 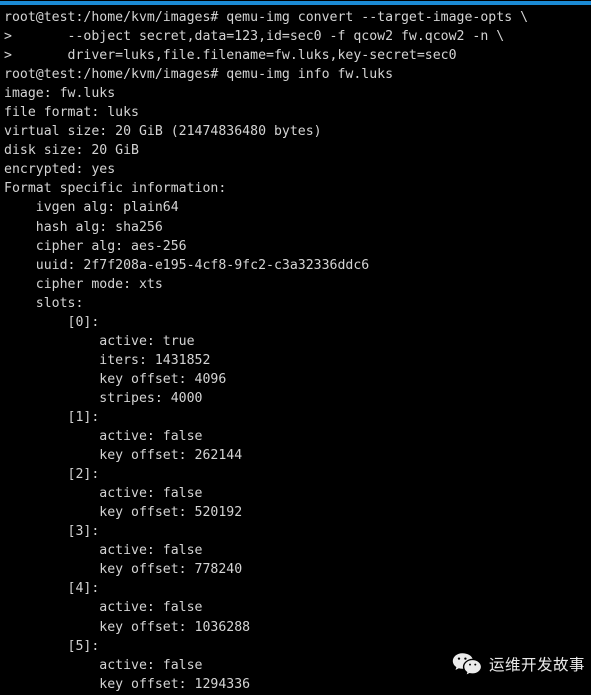 What do you see at coordinates (115, 379) in the screenshot?
I see `terminal-line: key offset: 4096` at bounding box center [115, 379].